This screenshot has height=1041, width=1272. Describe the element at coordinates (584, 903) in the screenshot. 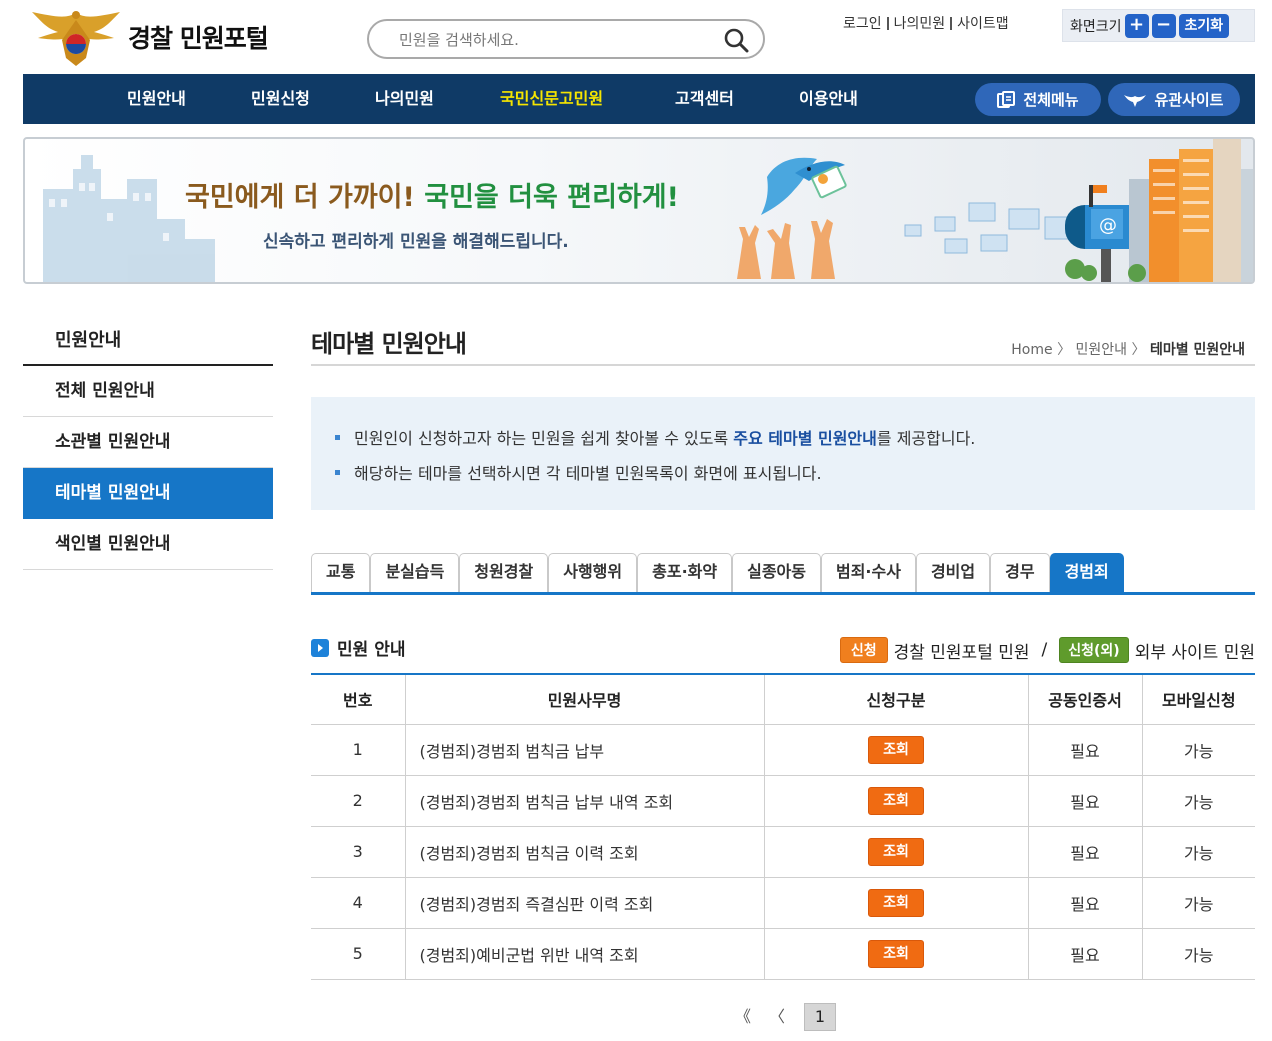

I see `row-name: (경범죄)경범죄 즉결심판 이력 조회` at that location.